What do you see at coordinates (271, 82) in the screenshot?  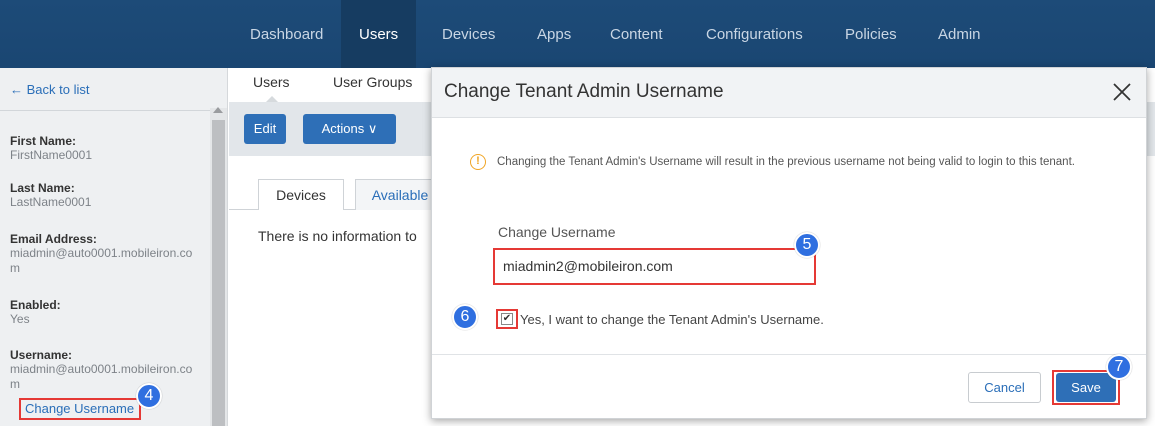 I see `subnav-users: Users` at bounding box center [271, 82].